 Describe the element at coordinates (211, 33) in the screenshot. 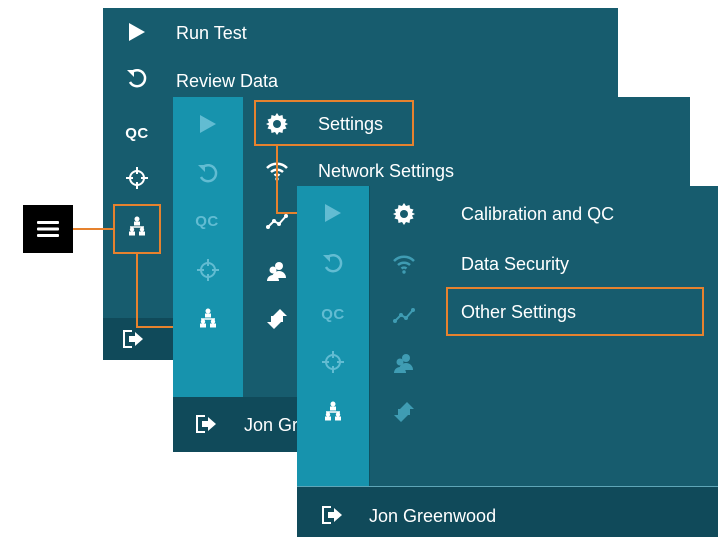

I see `menu-item-run-test: Run Test` at that location.